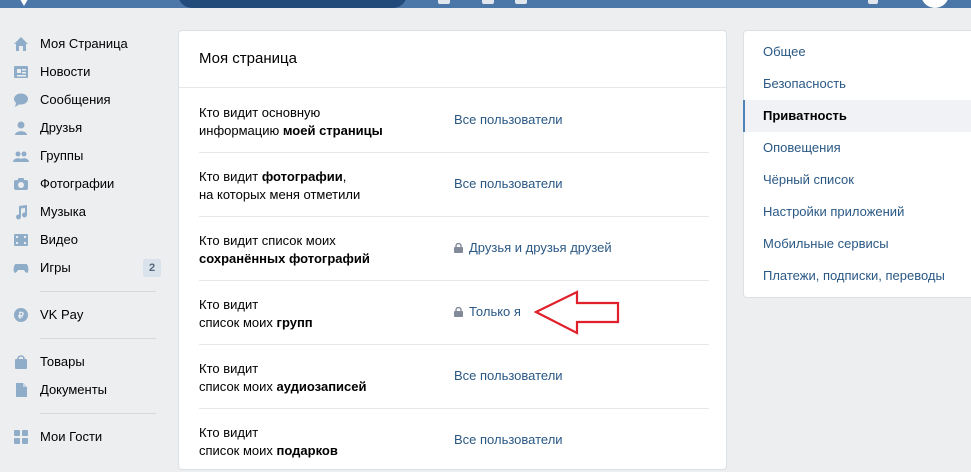 This screenshot has height=472, width=971. I want to click on sidebar-item-label: Друзья, so click(61, 127).